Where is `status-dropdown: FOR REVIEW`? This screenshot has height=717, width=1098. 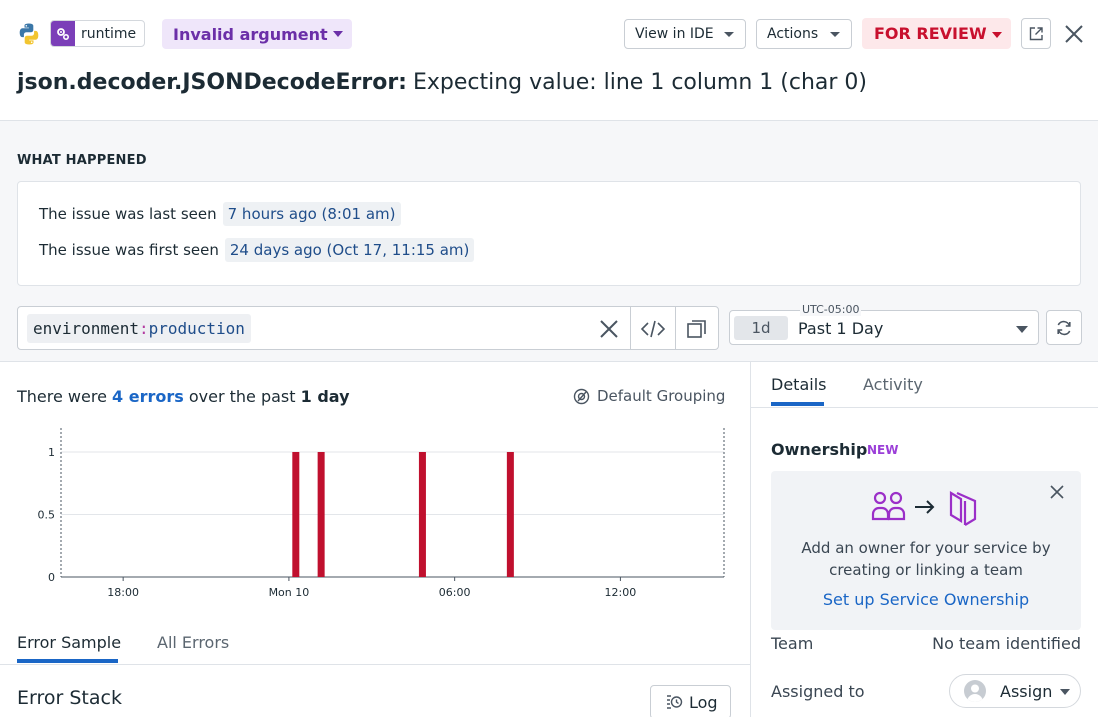
status-dropdown: FOR REVIEW is located at coordinates (936, 33).